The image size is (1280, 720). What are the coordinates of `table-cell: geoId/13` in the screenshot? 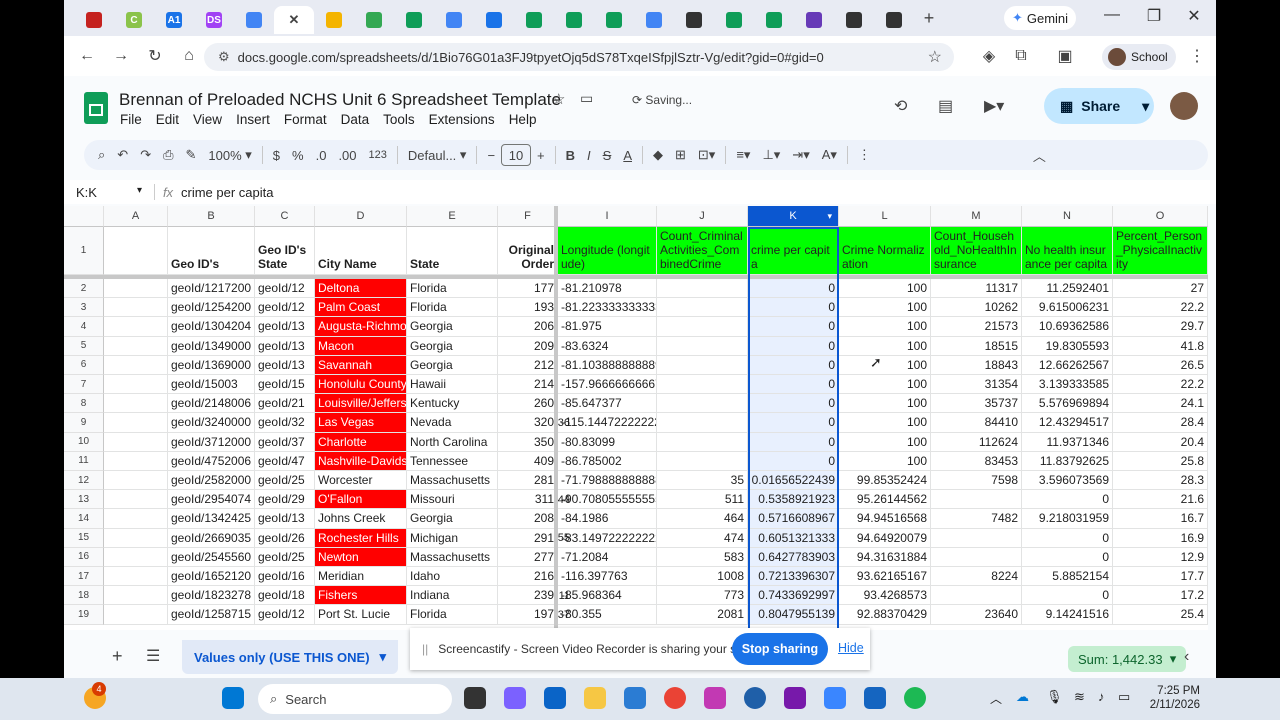 It's located at (285, 519).